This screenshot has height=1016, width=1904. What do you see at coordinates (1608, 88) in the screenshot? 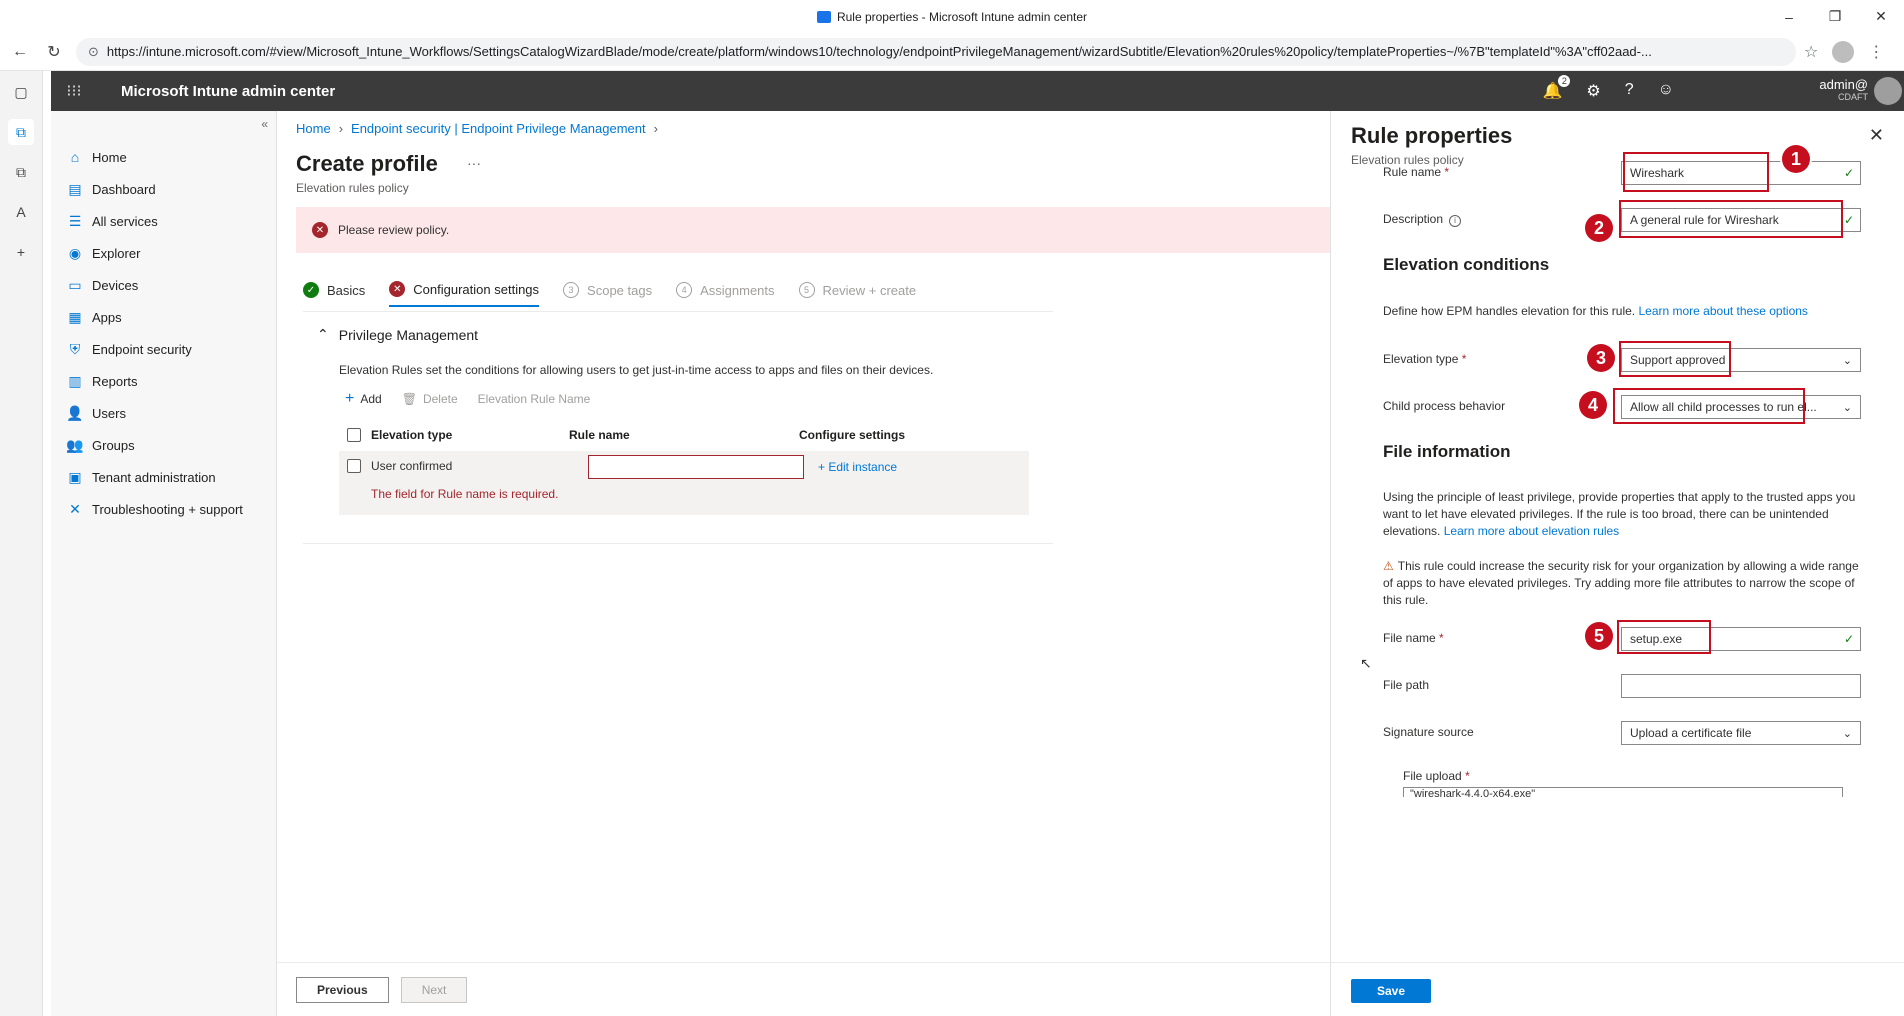
I see `header-actions: 🔔 2 ⚙ ? ☺` at bounding box center [1608, 88].